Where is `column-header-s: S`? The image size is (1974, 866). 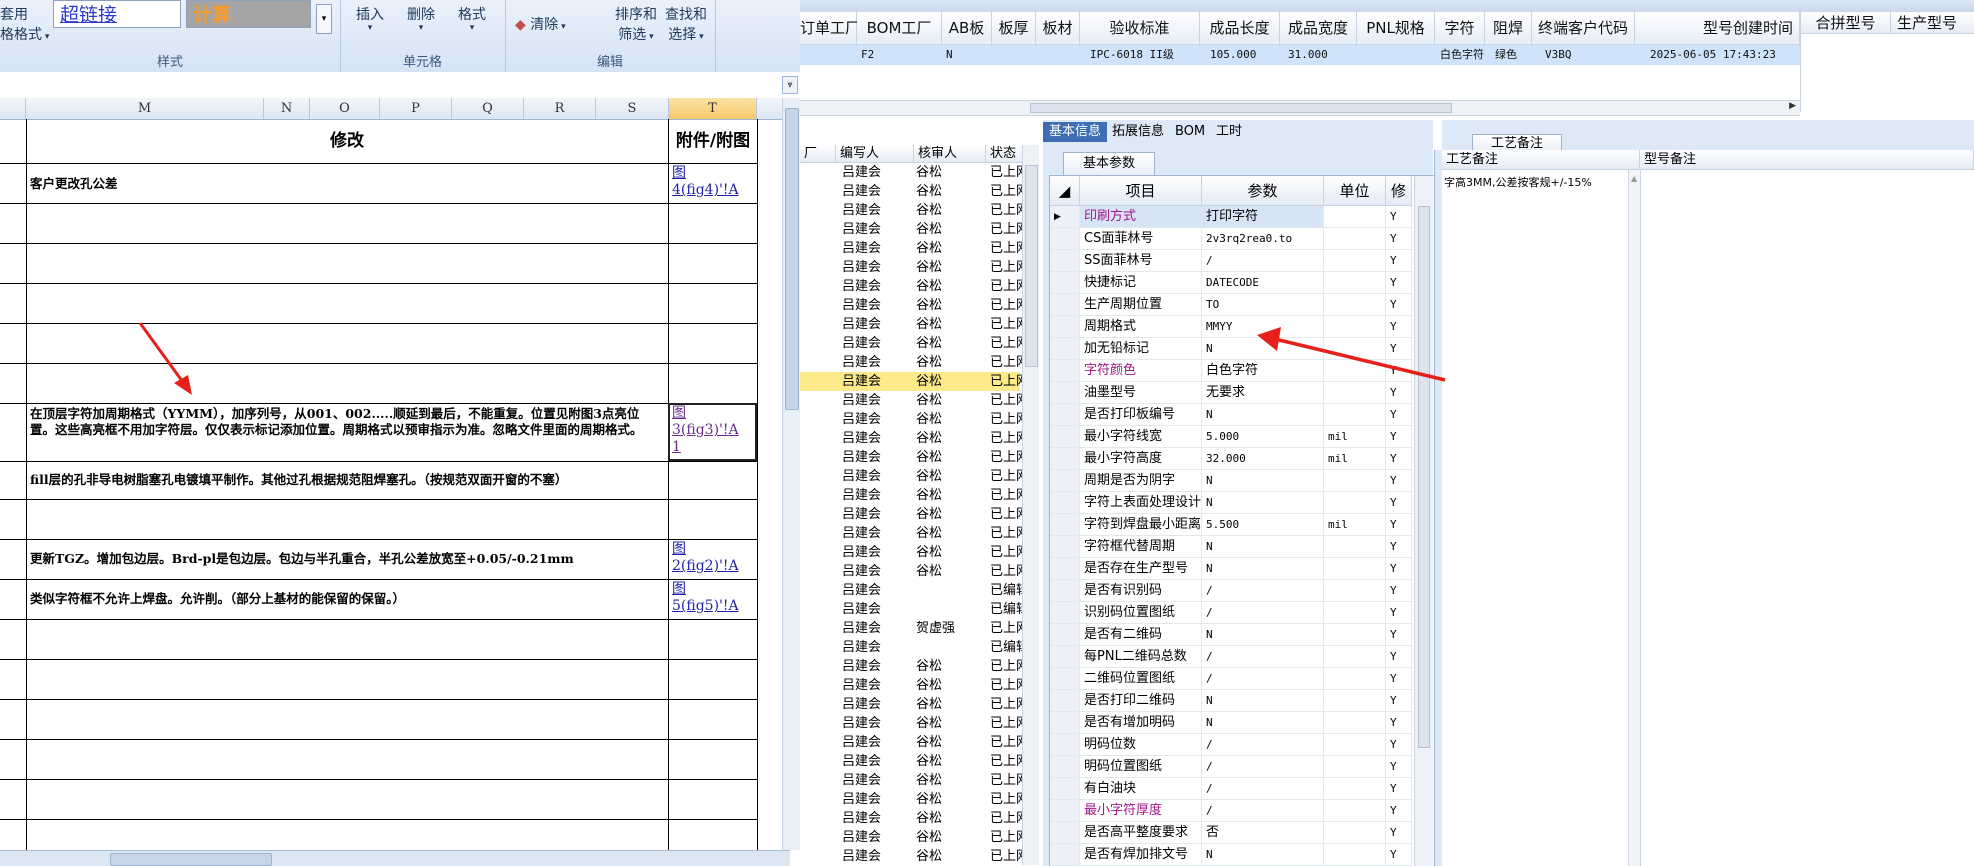 column-header-s: S is located at coordinates (632, 108).